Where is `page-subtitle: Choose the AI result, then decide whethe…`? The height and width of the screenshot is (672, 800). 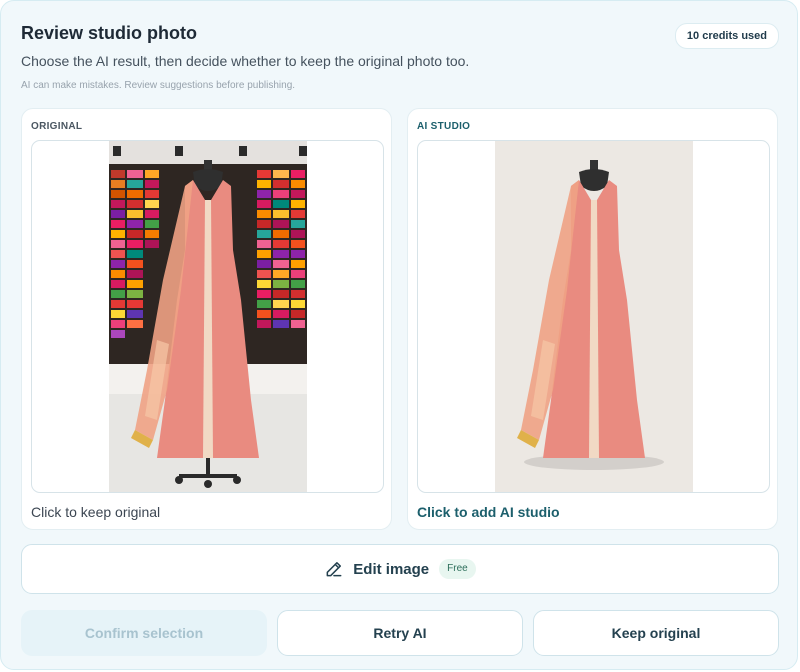
page-subtitle: Choose the AI result, then decide whethe… is located at coordinates (245, 61).